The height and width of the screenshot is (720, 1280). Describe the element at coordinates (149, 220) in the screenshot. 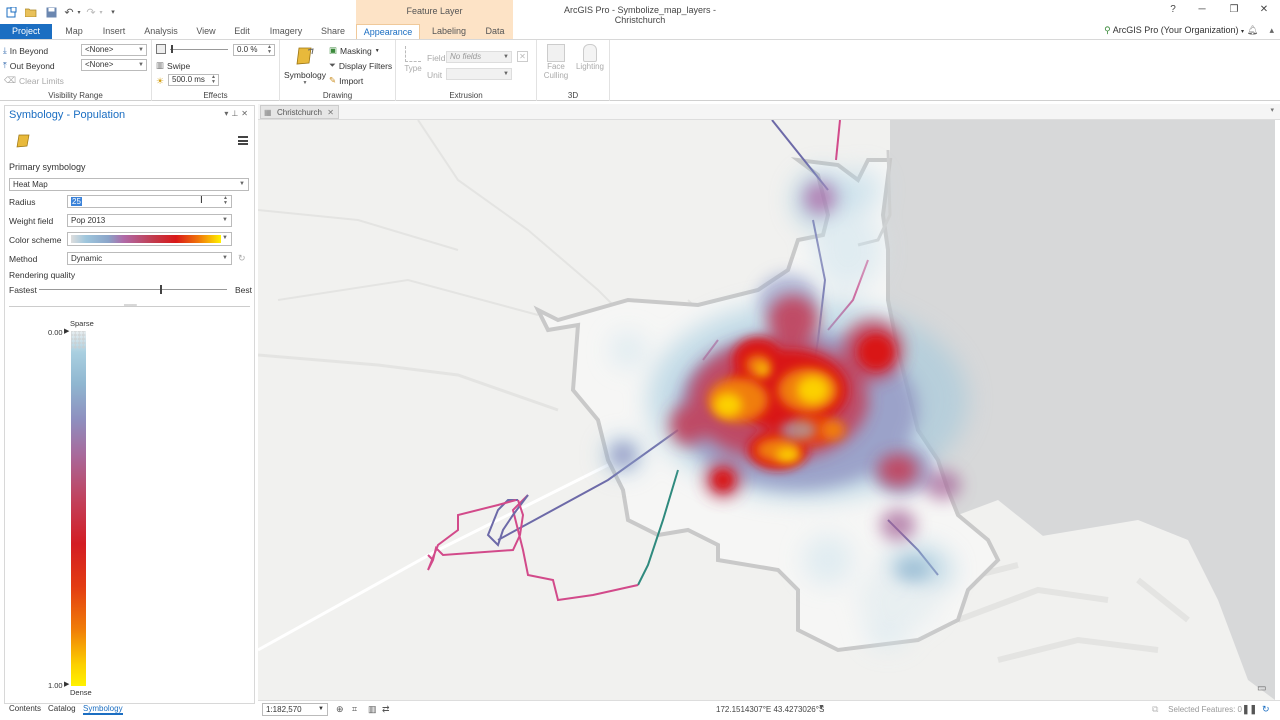

I see `weight-field-combo: Pop 2013 ▼` at that location.